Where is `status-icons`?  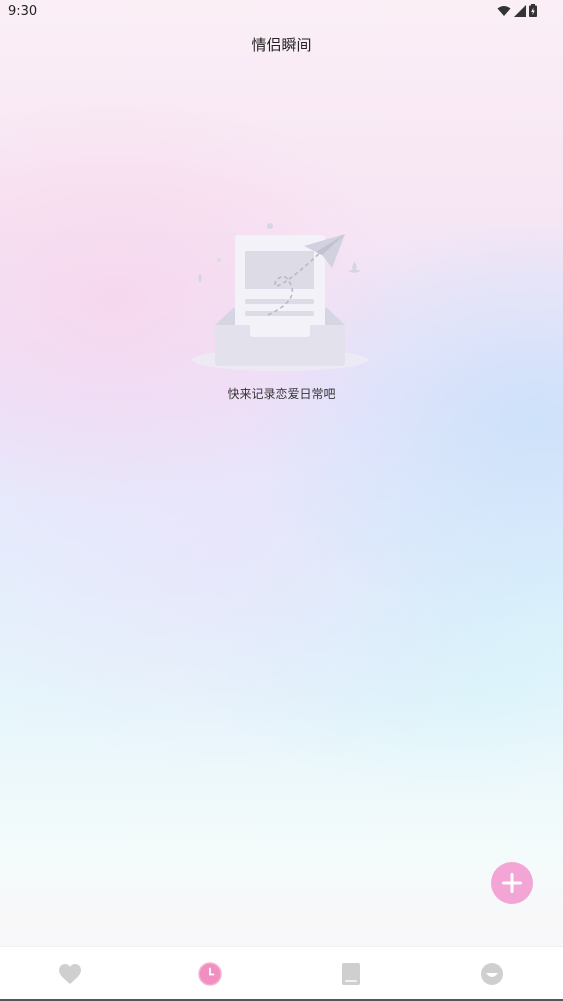 status-icons is located at coordinates (517, 10).